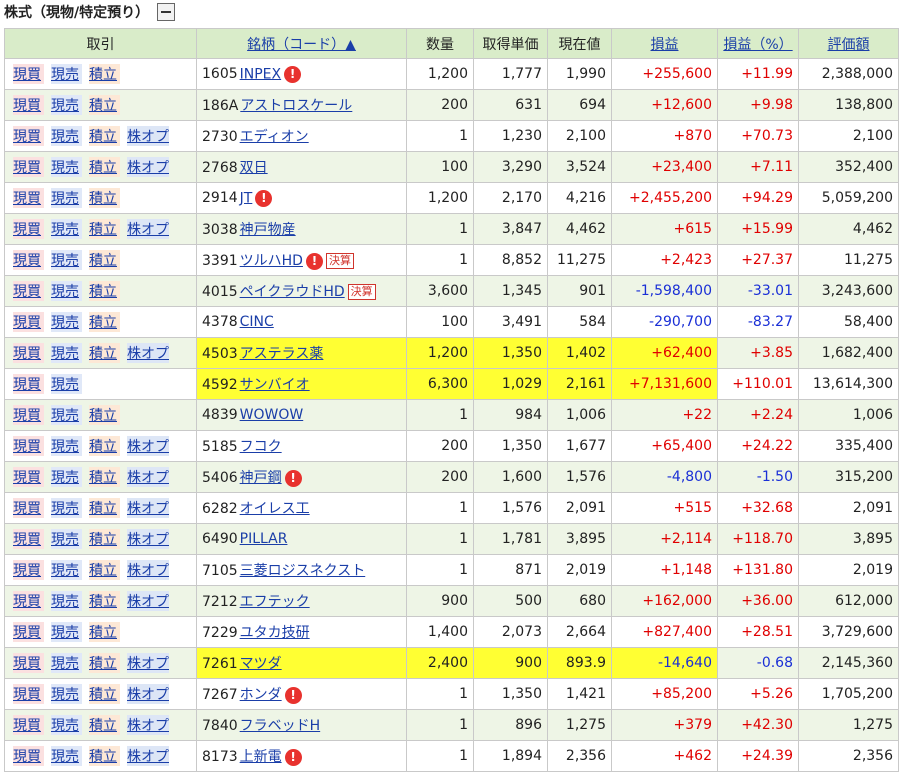 The width and height of the screenshot is (900, 773). What do you see at coordinates (272, 415) in the screenshot?
I see `stock-name-link: WOWOW` at bounding box center [272, 415].